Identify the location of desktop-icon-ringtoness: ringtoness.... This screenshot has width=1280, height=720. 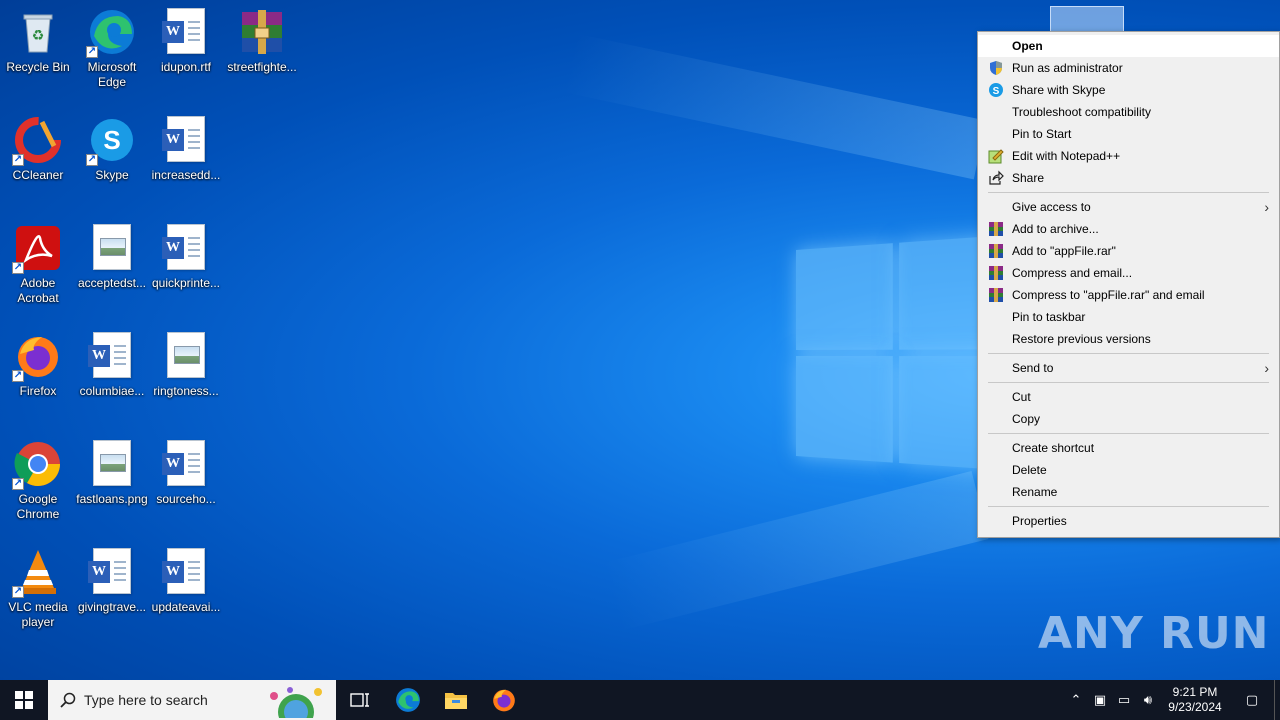
(186, 365).